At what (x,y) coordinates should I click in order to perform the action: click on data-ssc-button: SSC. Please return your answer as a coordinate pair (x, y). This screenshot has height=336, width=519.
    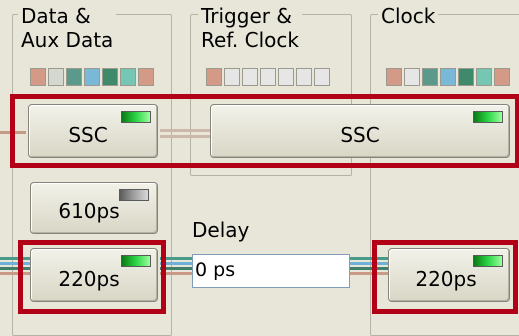
    Looking at the image, I should click on (93, 131).